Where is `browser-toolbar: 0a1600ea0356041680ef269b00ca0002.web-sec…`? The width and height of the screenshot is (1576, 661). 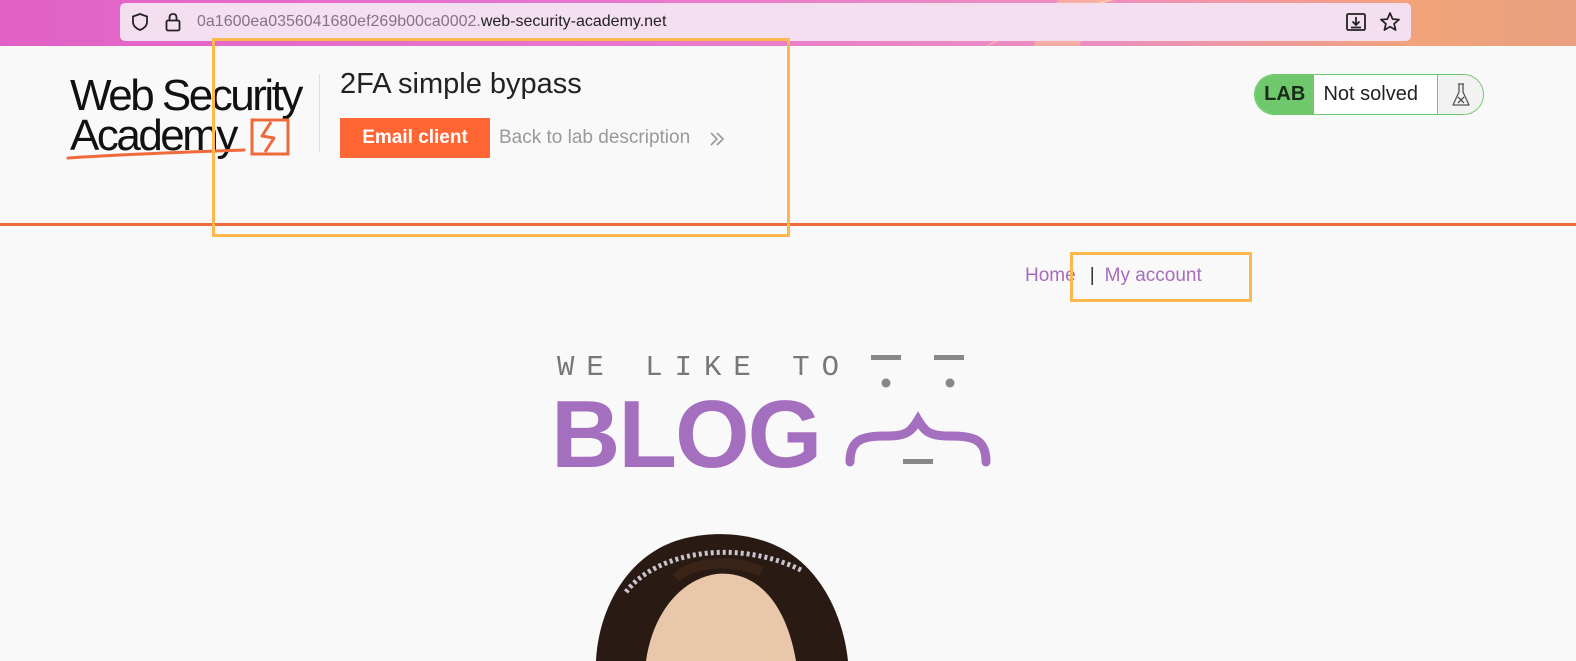
browser-toolbar: 0a1600ea0356041680ef269b00ca0002.web-sec… is located at coordinates (788, 23).